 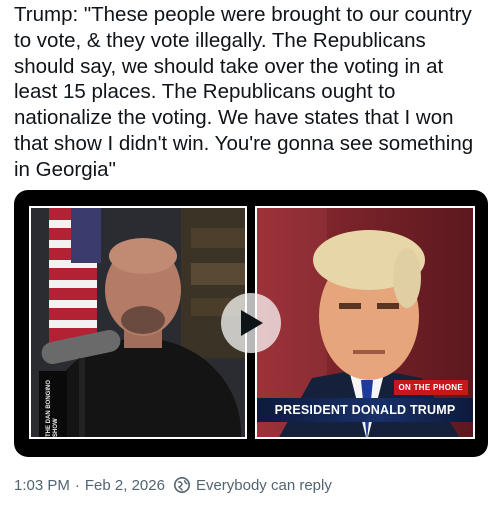 What do you see at coordinates (53, 404) in the screenshot?
I see `show-logo: THE DAN BONGINO SHOW` at bounding box center [53, 404].